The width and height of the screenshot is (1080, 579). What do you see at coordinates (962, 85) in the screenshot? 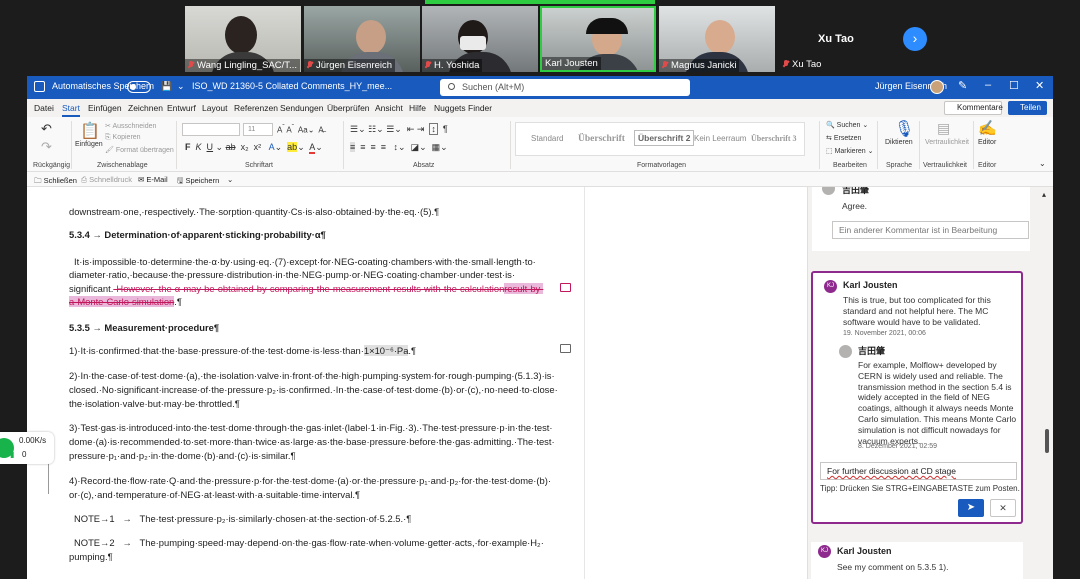
I see `pen-icon: ✎` at bounding box center [962, 85].